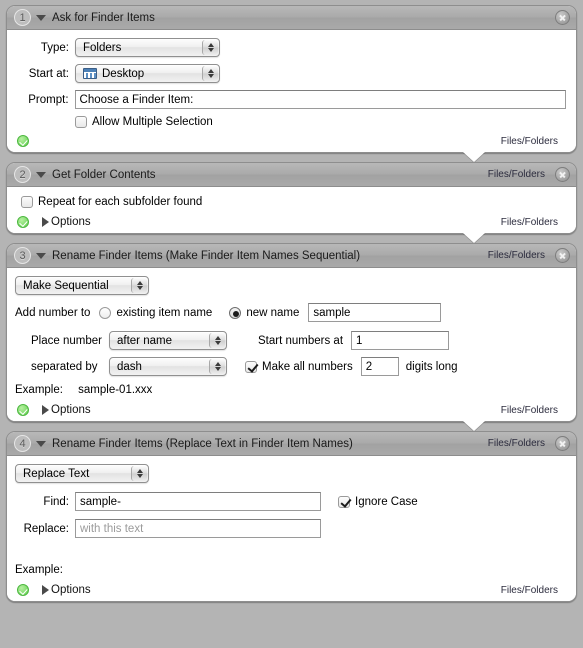 The image size is (583, 648). What do you see at coordinates (147, 47) in the screenshot?
I see `type-popup-button: Folders` at bounding box center [147, 47].